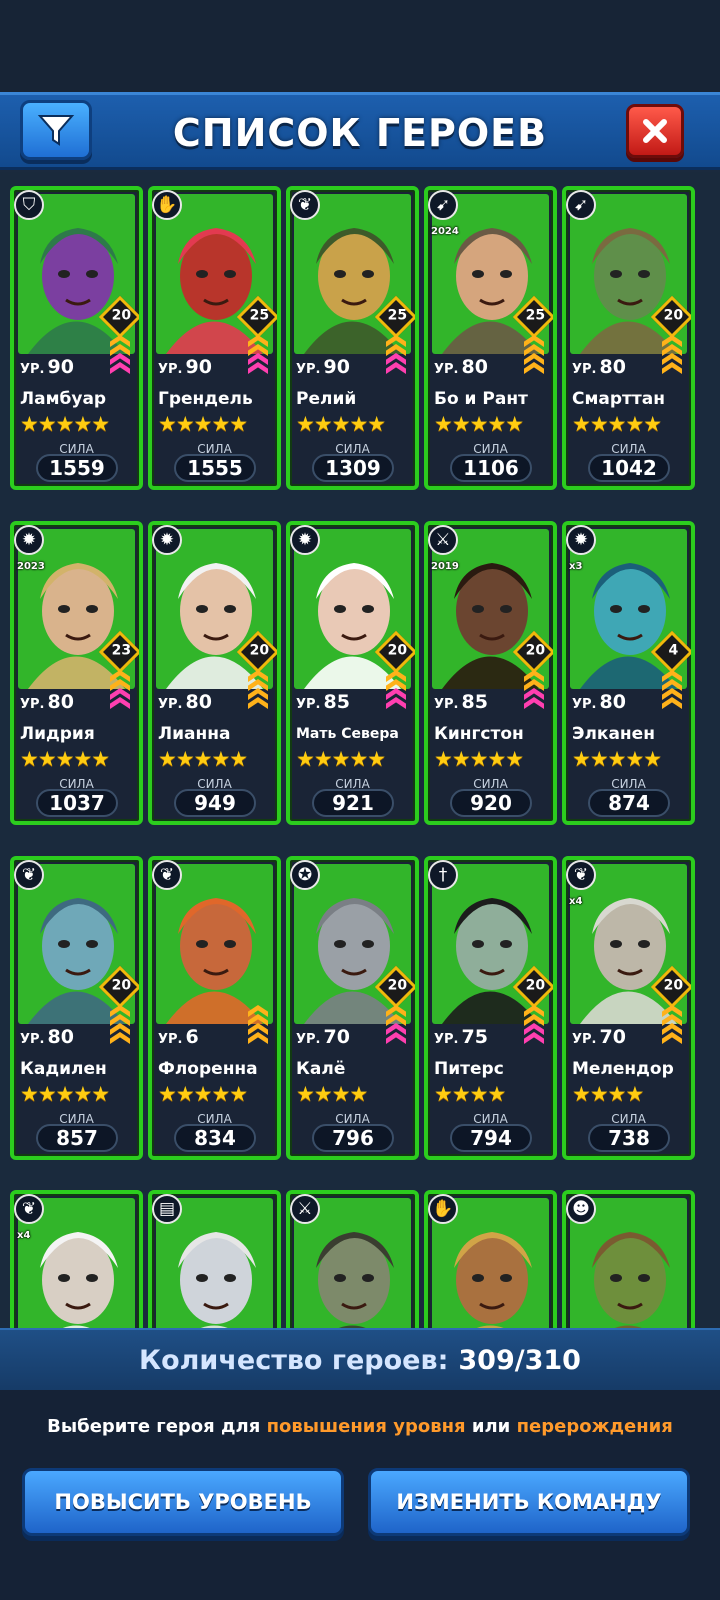 This screenshot has height=1600, width=720. What do you see at coordinates (470, 1094) in the screenshot?
I see `hero-stars: ★★★★` at bounding box center [470, 1094].